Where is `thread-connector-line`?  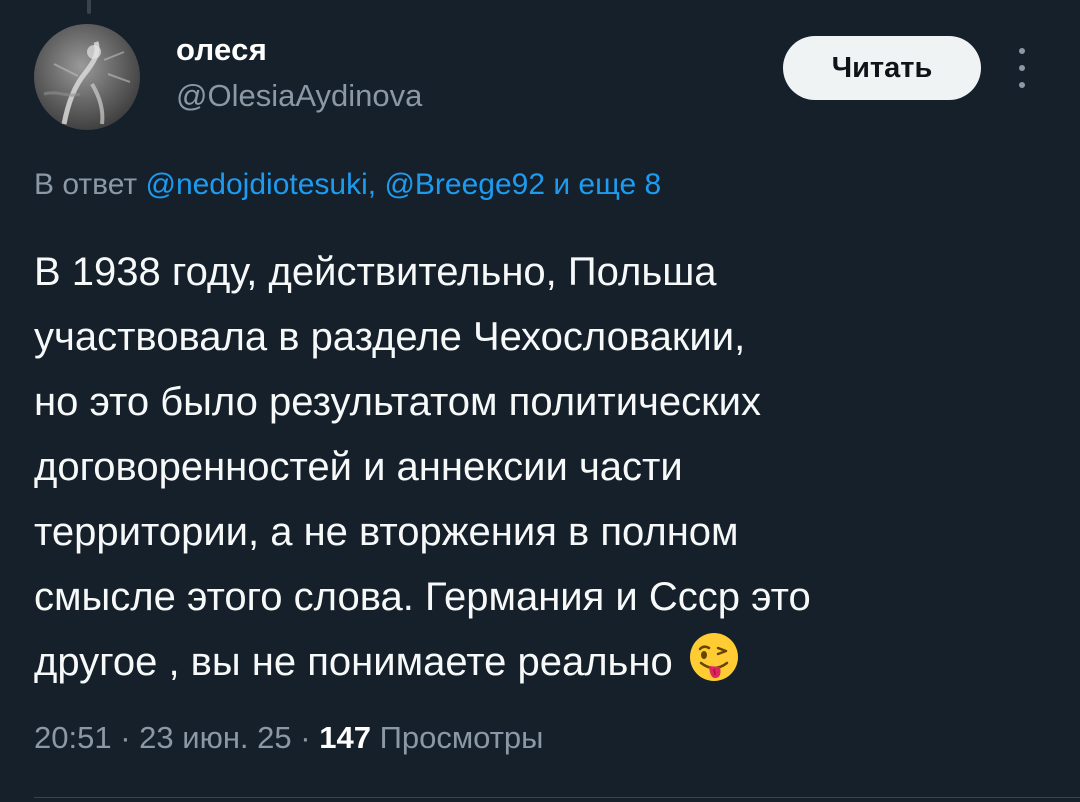
thread-connector-line is located at coordinates (89, 7).